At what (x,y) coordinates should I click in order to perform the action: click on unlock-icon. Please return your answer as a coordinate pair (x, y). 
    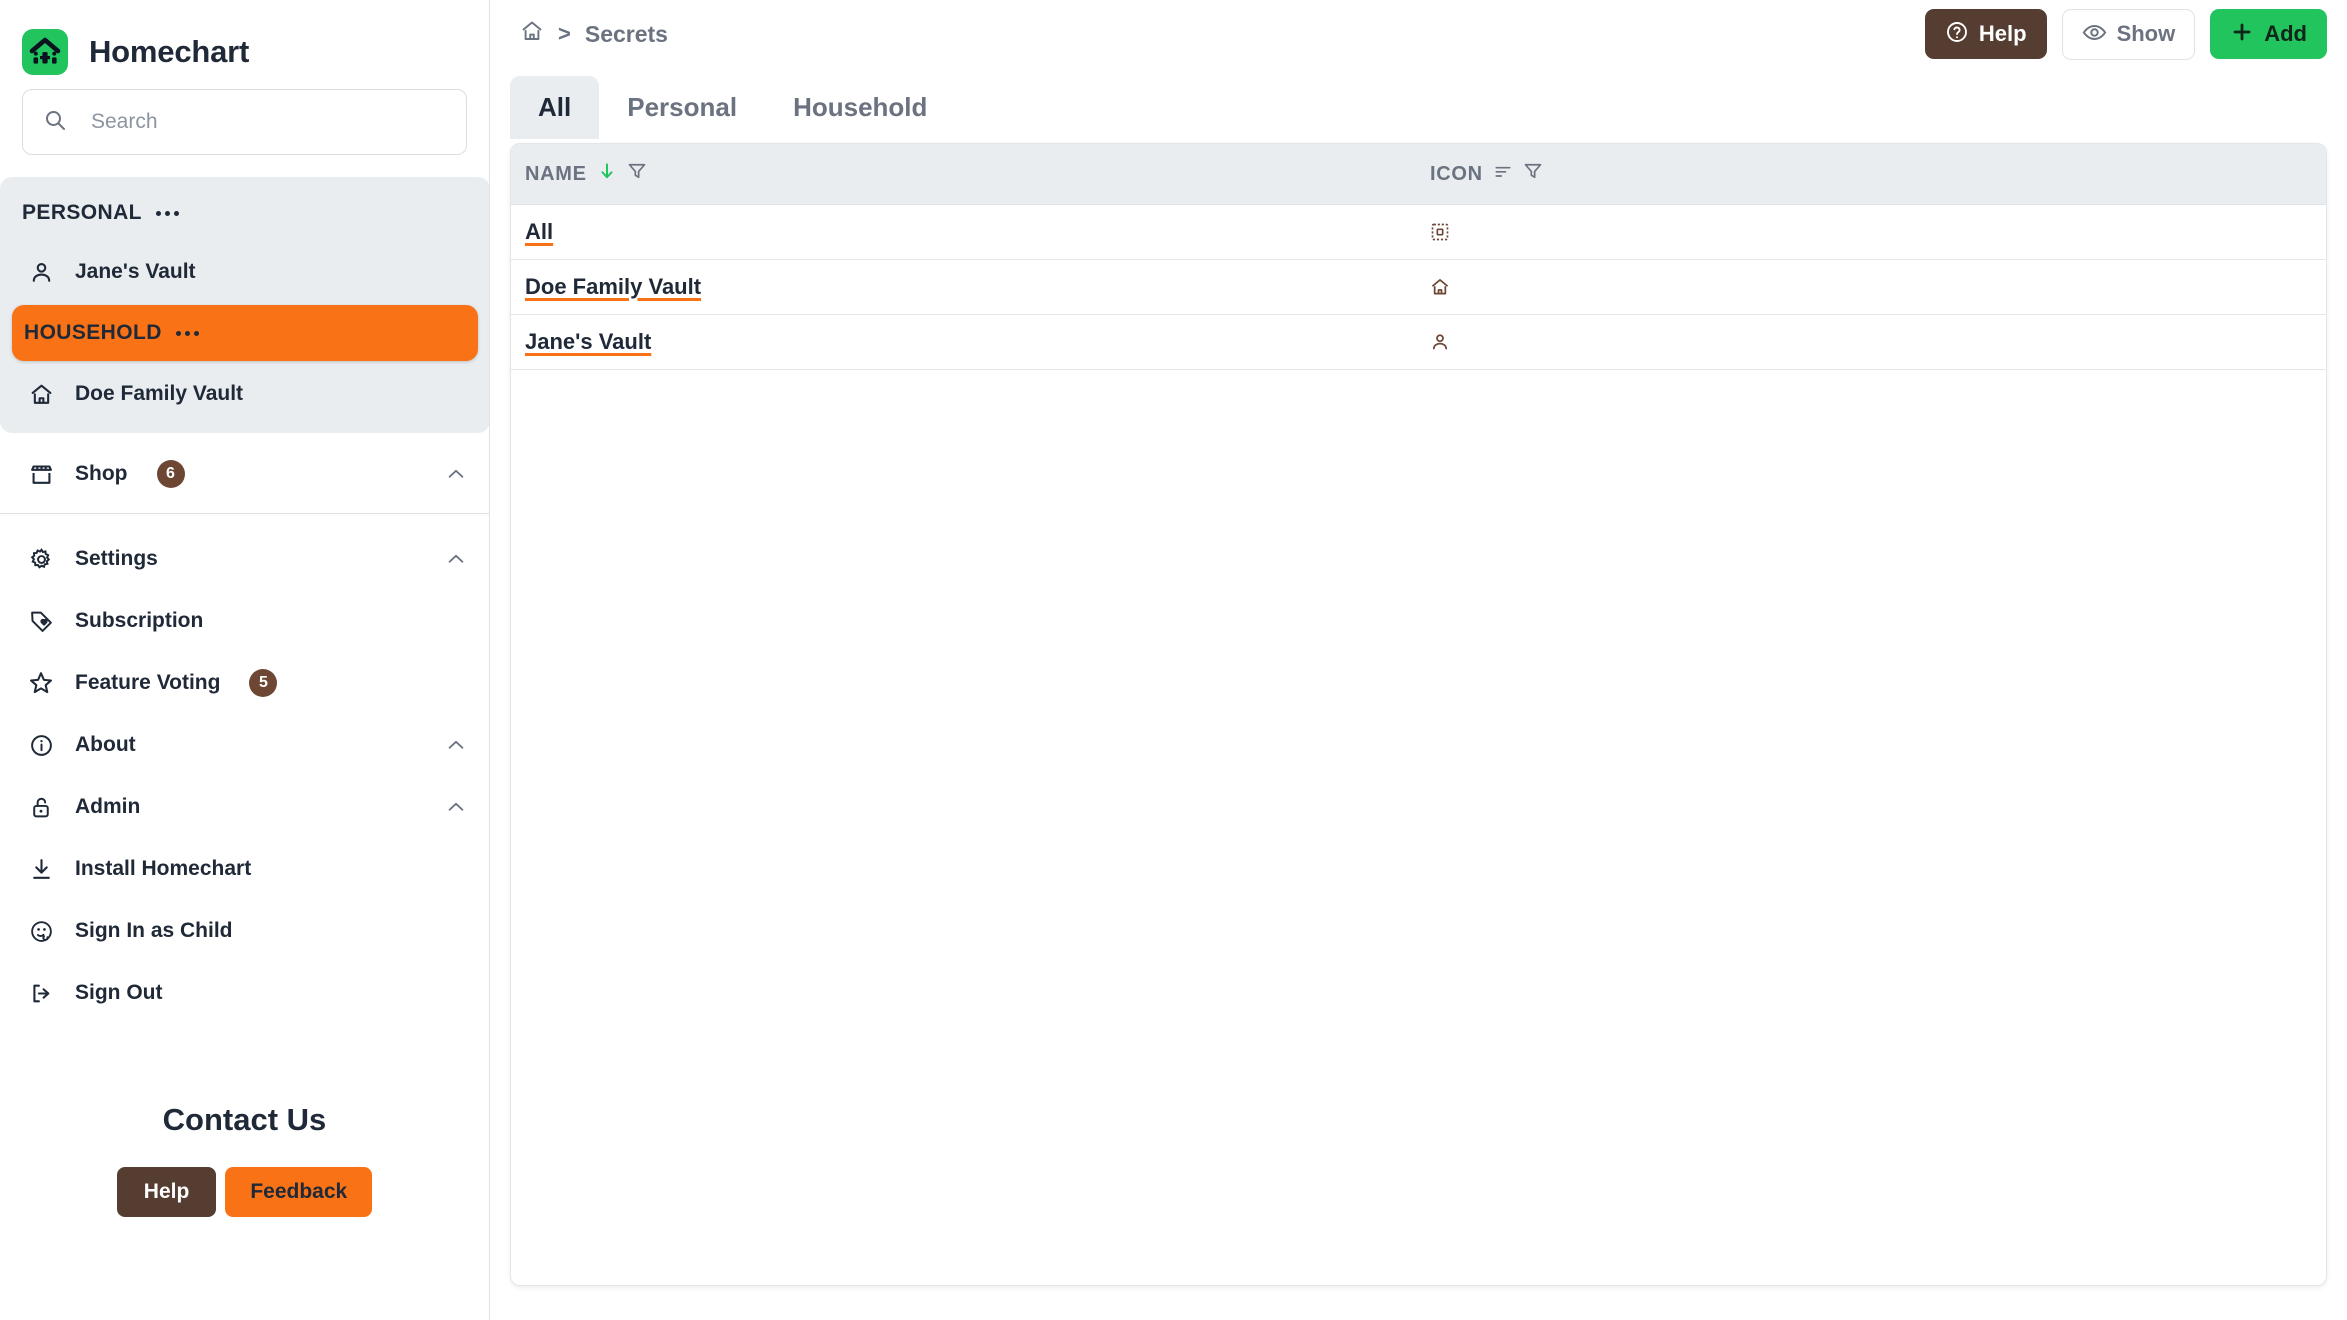
    Looking at the image, I should click on (41, 807).